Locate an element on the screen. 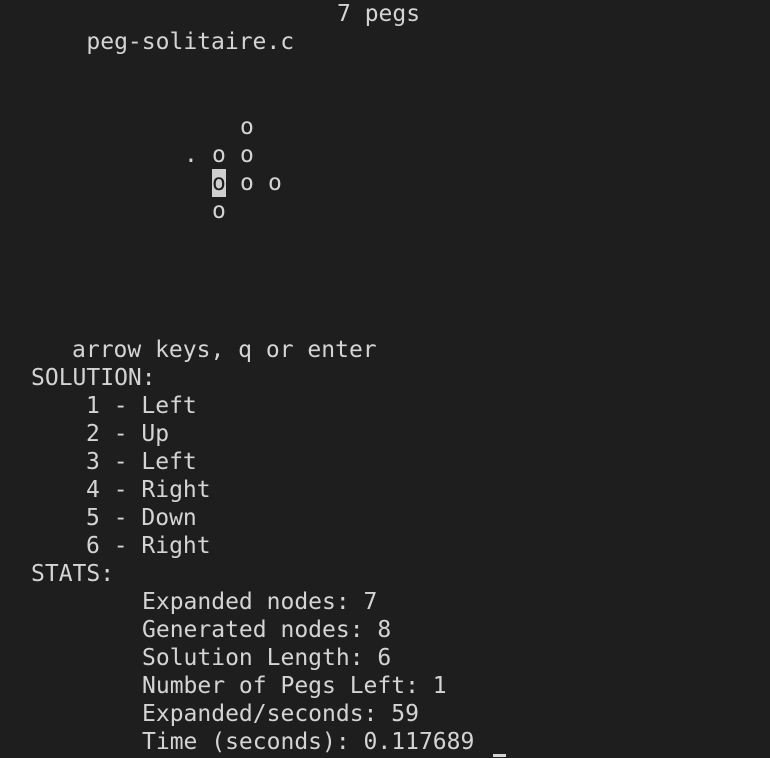  instructions-text: arrow keys, q or enter is located at coordinates (224, 350).